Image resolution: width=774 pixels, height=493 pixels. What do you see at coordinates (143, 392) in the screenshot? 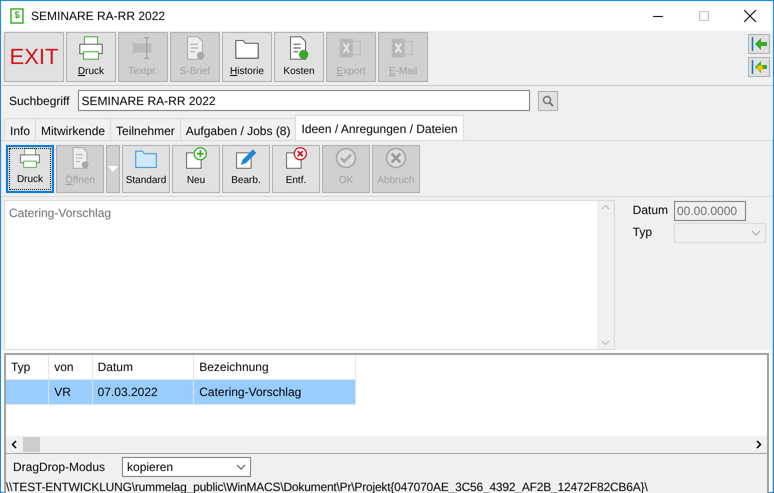
I see `table-cell: 07.03.2022` at bounding box center [143, 392].